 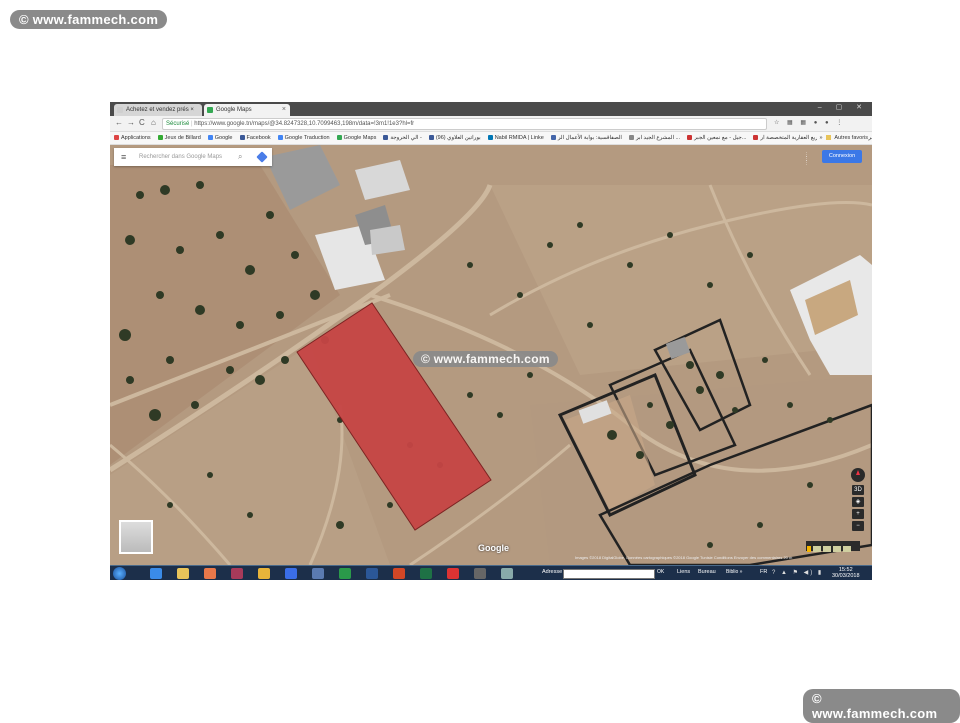 What do you see at coordinates (223, 138) in the screenshot?
I see `bookmark-label: Google` at bounding box center [223, 138].